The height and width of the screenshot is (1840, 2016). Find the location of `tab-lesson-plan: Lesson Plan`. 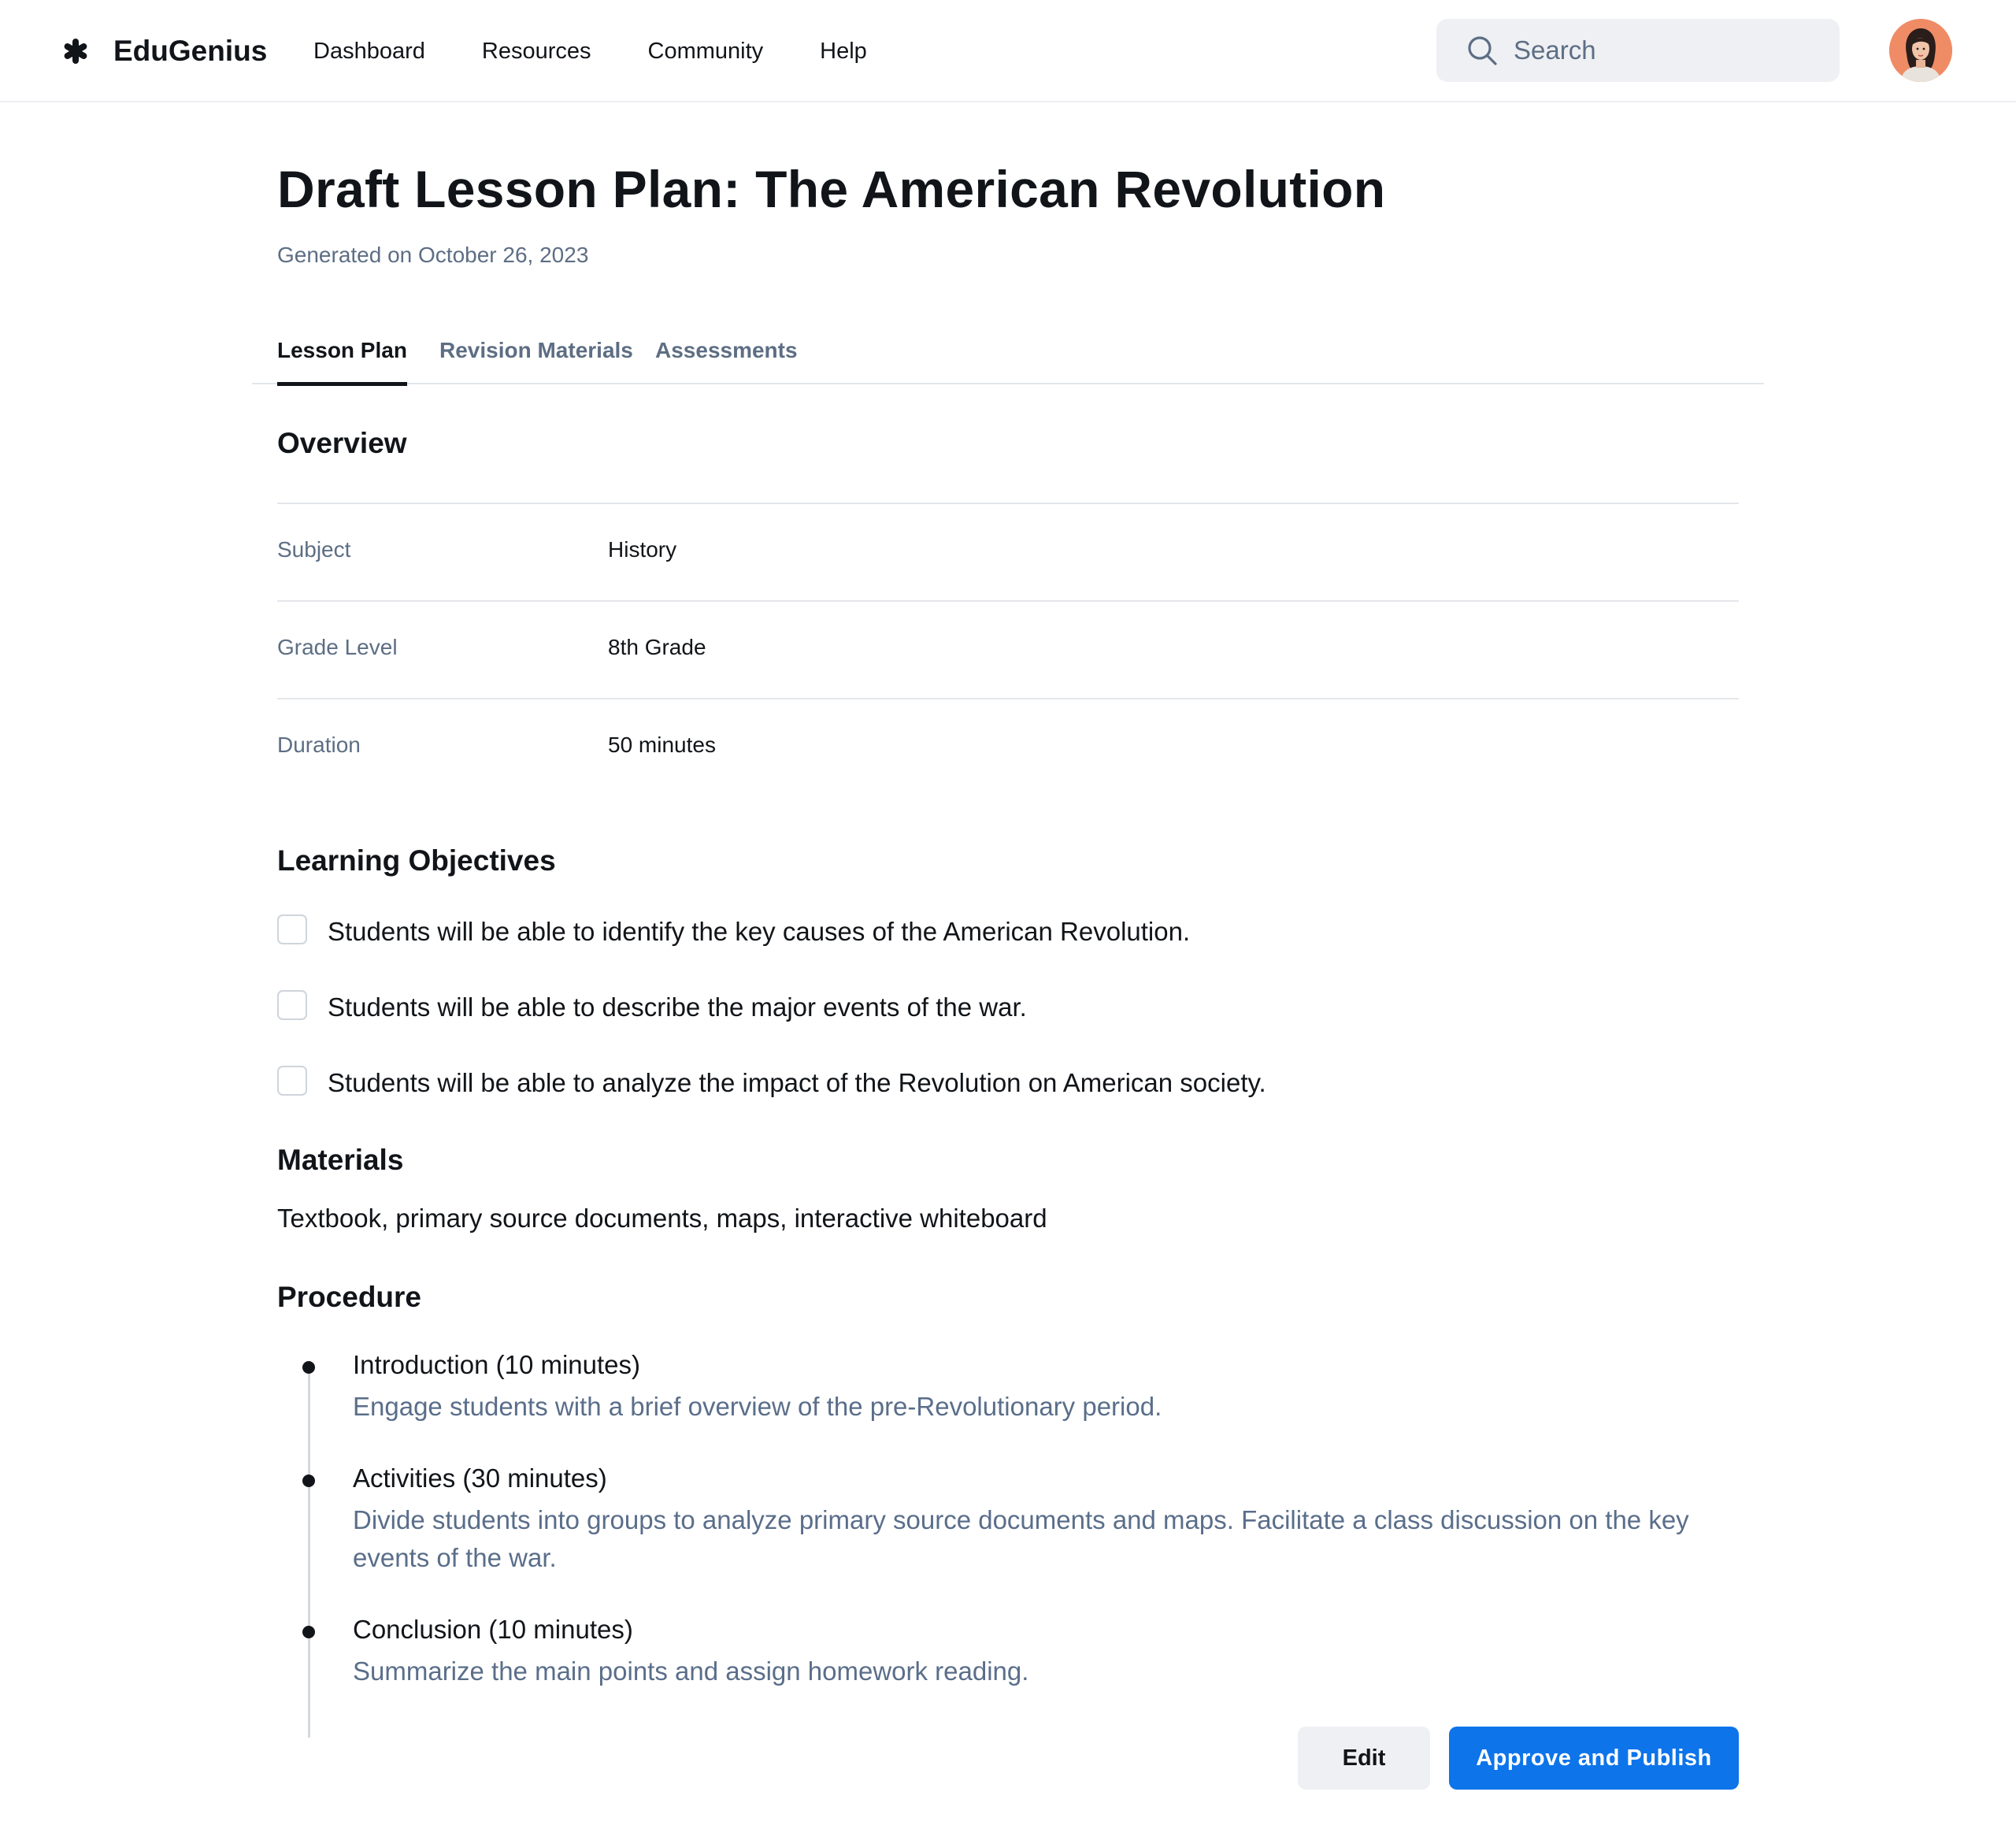

tab-lesson-plan: Lesson Plan is located at coordinates (342, 350).